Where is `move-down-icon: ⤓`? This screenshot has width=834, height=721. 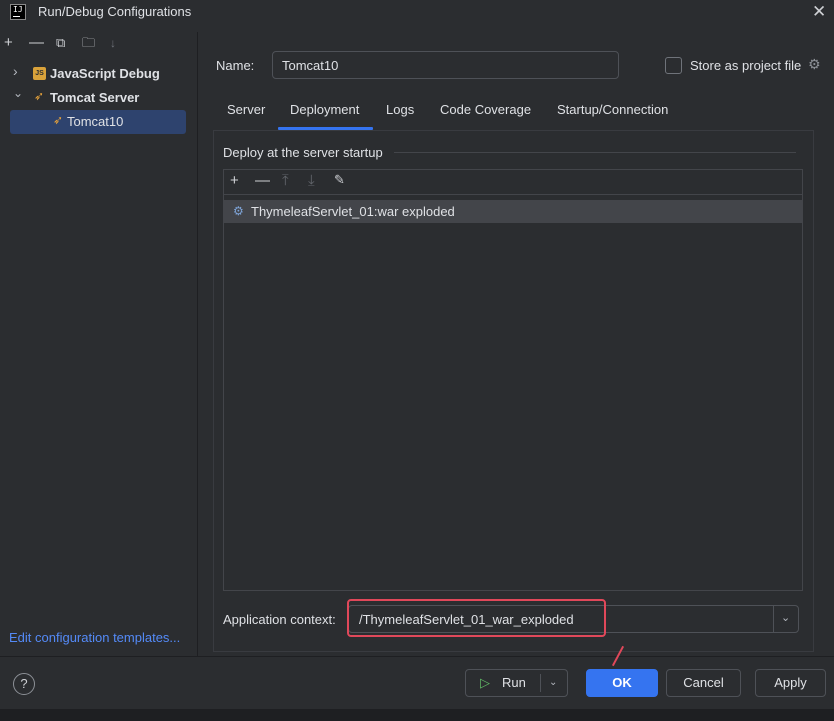 move-down-icon: ⤓ is located at coordinates (311, 180).